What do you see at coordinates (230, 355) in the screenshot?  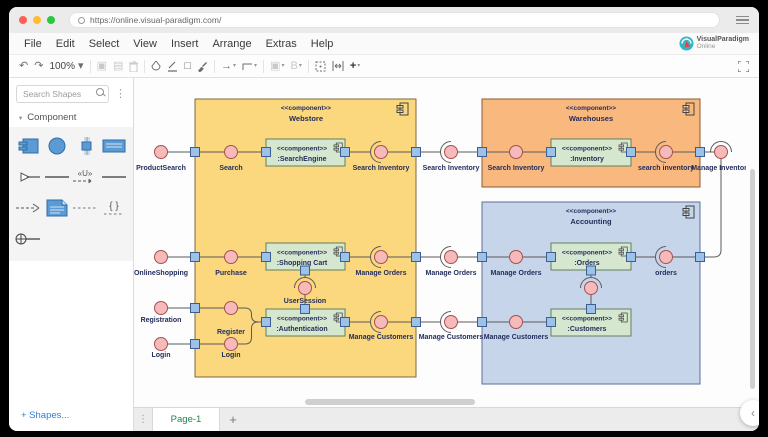 I see `label-login-inner: Login` at bounding box center [230, 355].